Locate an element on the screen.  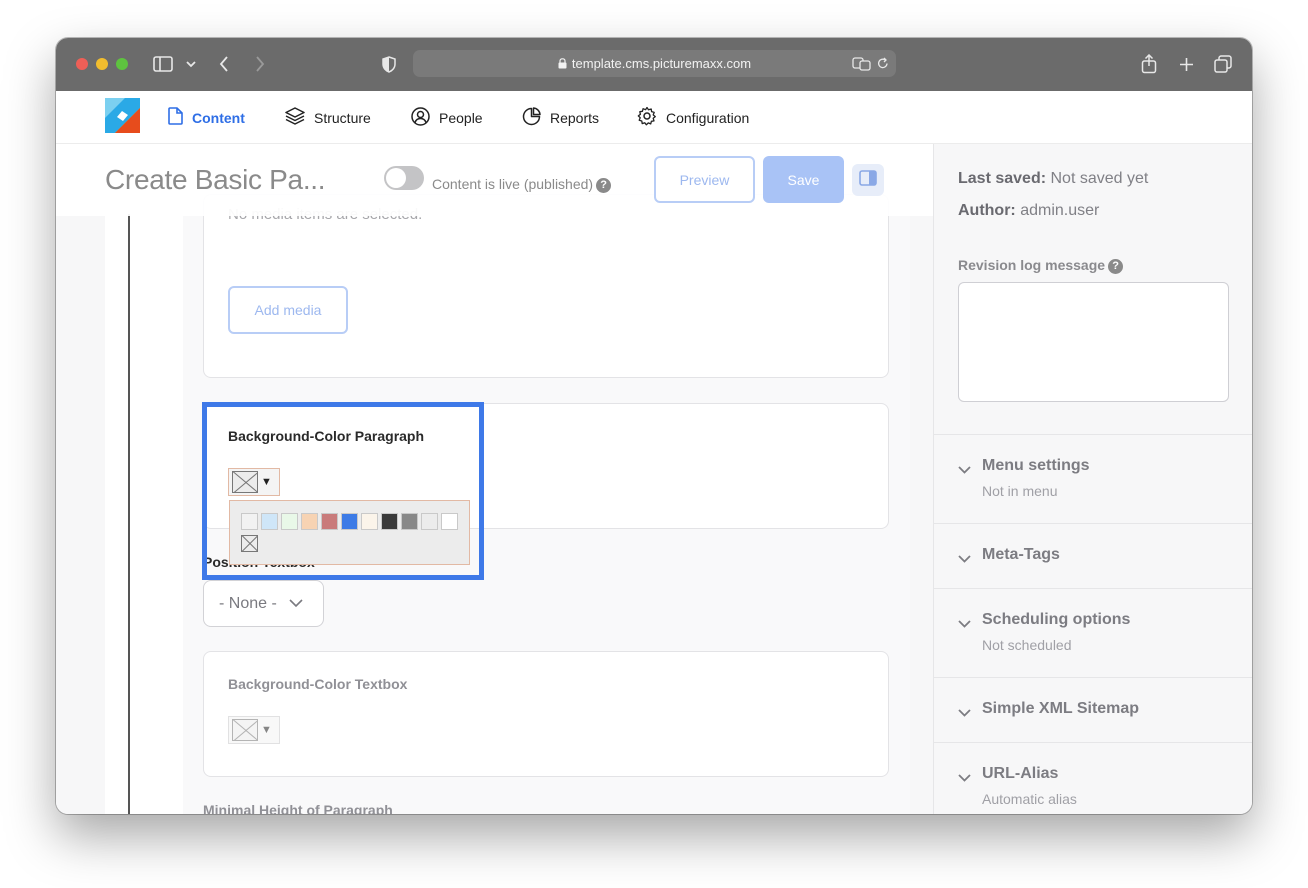
accordion-xml-sitemap: Simple XML Sitemap is located at coordinates (1093, 709).